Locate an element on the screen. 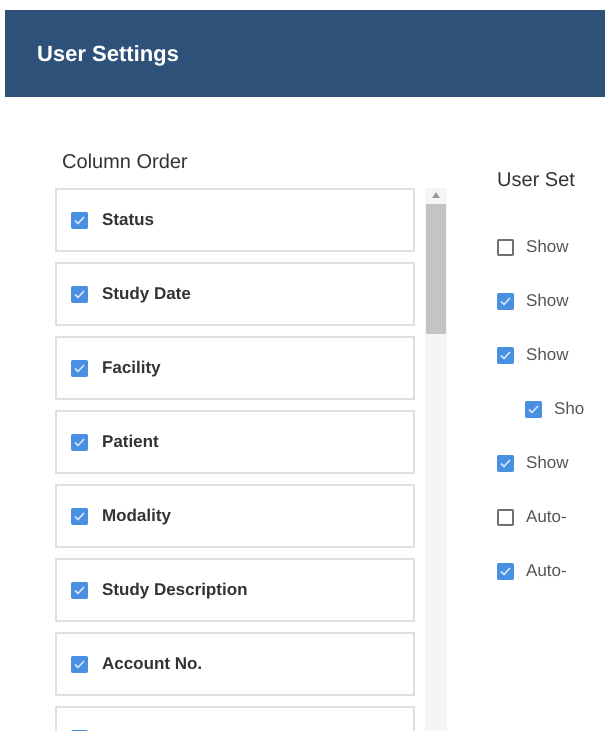 The height and width of the screenshot is (731, 605). header-title: User Settings is located at coordinates (108, 54).